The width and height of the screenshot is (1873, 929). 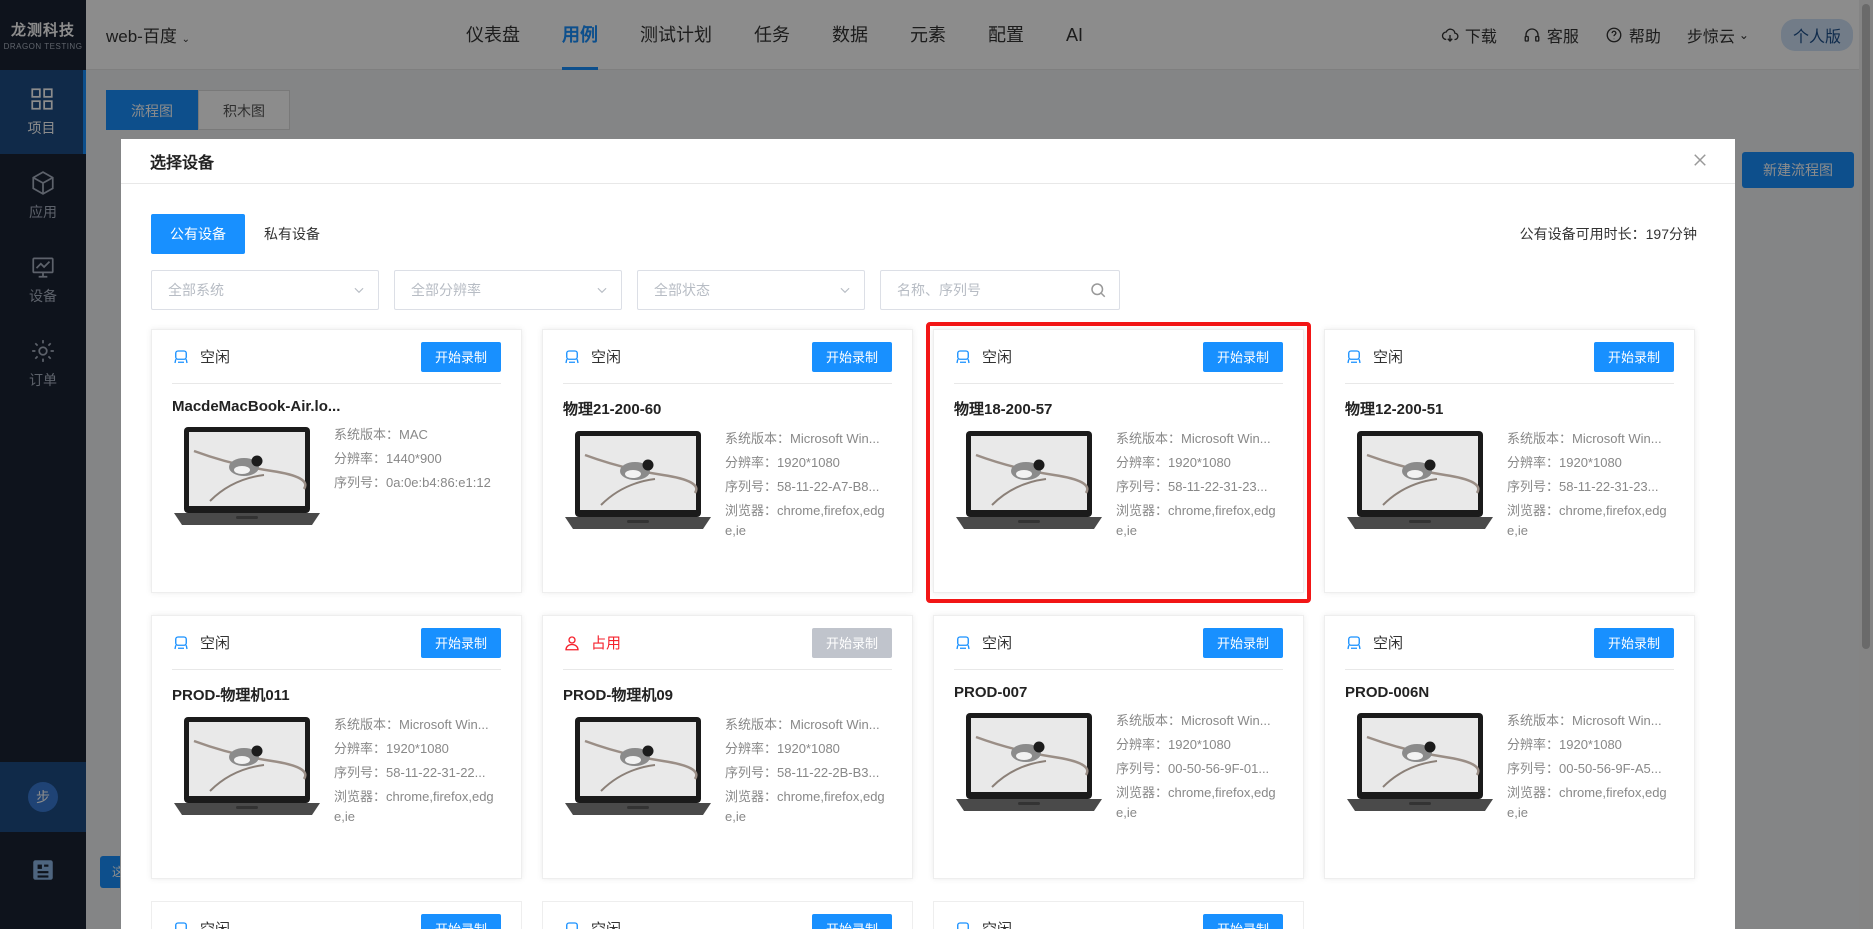 I want to click on tab-private-devices: 私有设备, so click(x=292, y=234).